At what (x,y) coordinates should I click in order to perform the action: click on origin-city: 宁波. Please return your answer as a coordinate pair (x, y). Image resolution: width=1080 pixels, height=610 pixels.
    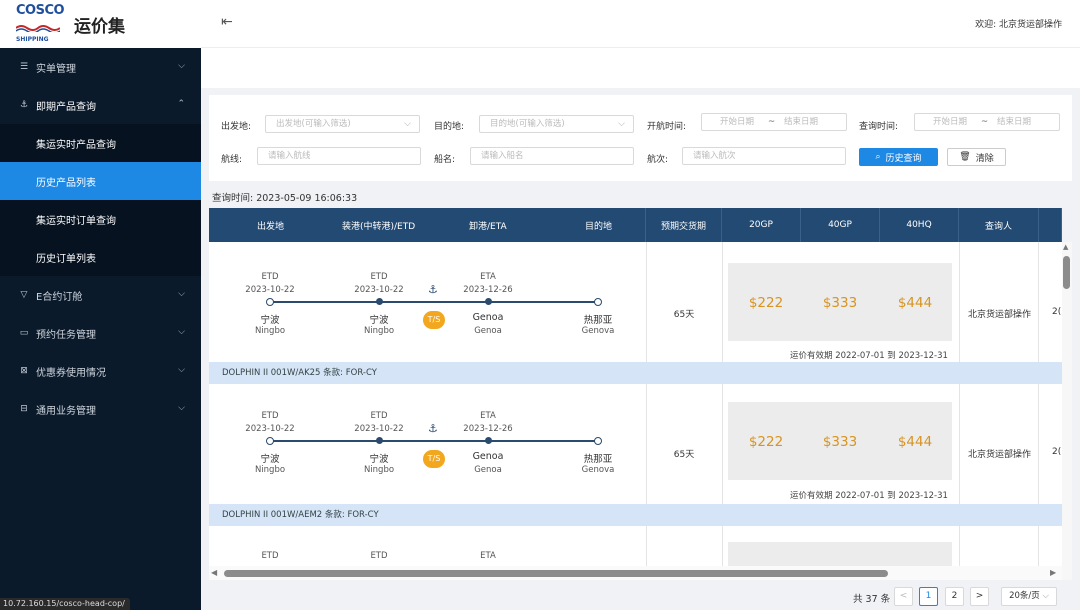
    Looking at the image, I should click on (270, 320).